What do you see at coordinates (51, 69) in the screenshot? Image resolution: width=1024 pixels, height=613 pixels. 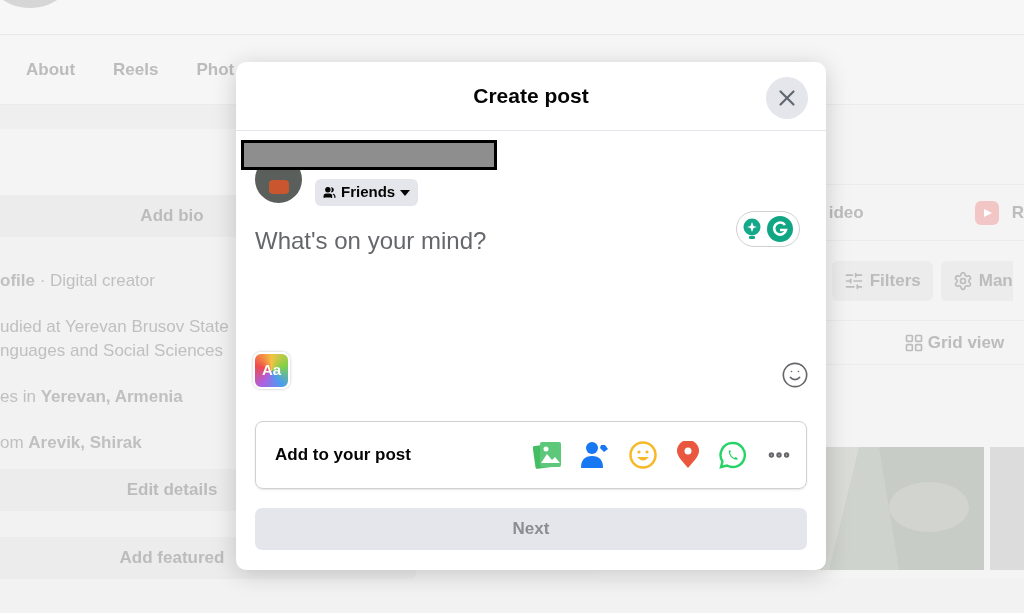 I see `profile-tab: About` at bounding box center [51, 69].